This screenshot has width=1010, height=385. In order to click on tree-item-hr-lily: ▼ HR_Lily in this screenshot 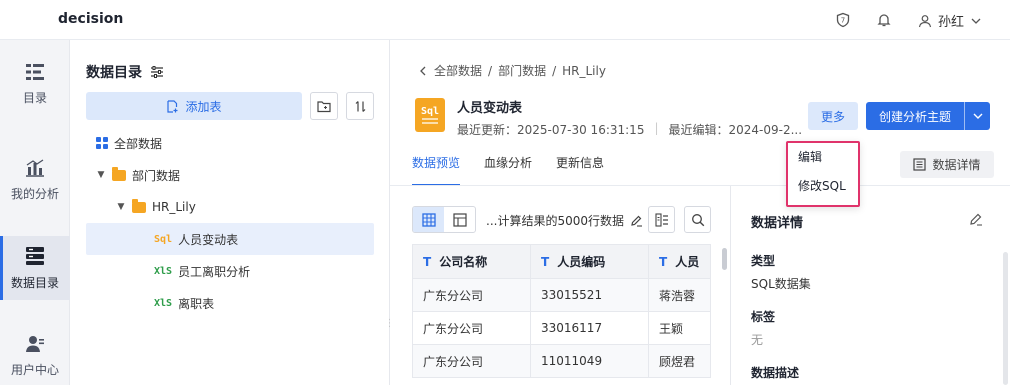, I will do `click(230, 207)`.